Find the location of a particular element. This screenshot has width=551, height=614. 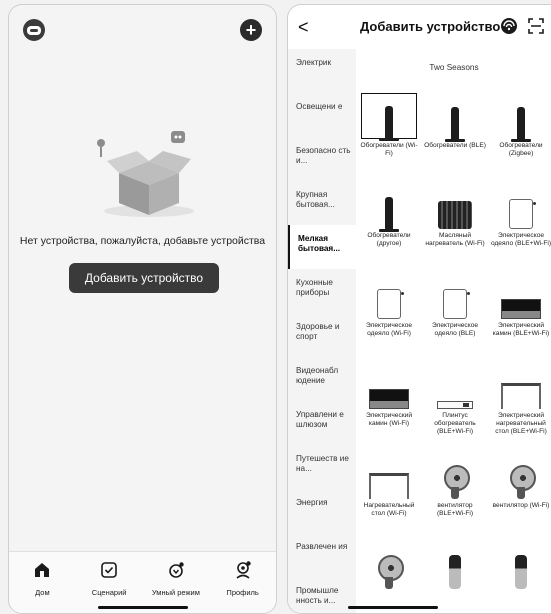

avatar-icon is located at coordinates (34, 30).